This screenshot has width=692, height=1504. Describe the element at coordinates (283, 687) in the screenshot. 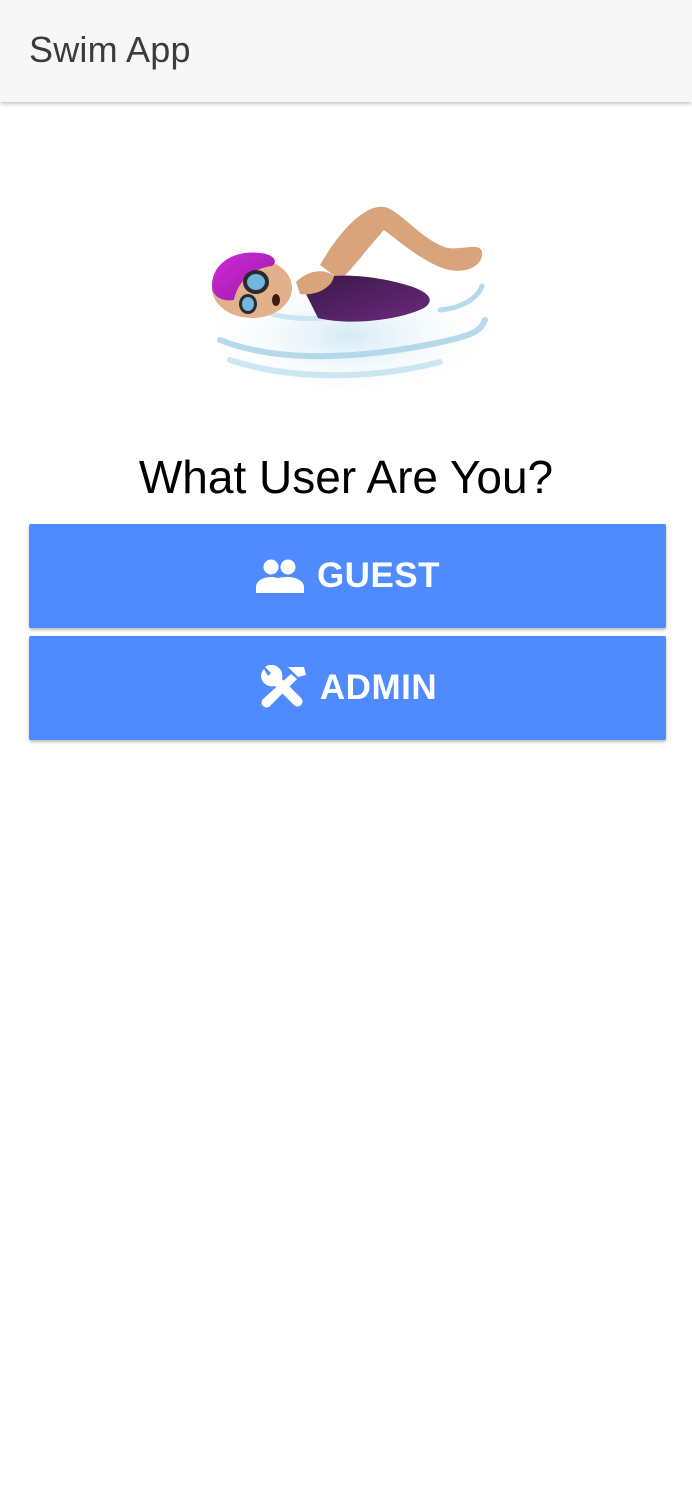

I see `tools-icon` at that location.